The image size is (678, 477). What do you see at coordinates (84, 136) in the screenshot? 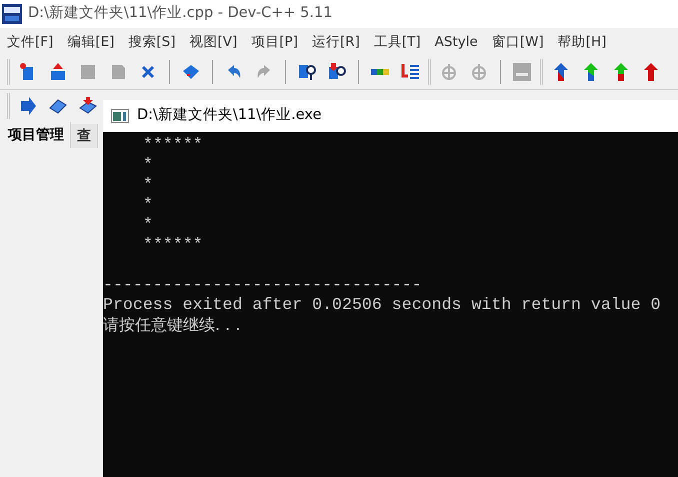
I see `panel-tab: 查` at bounding box center [84, 136].